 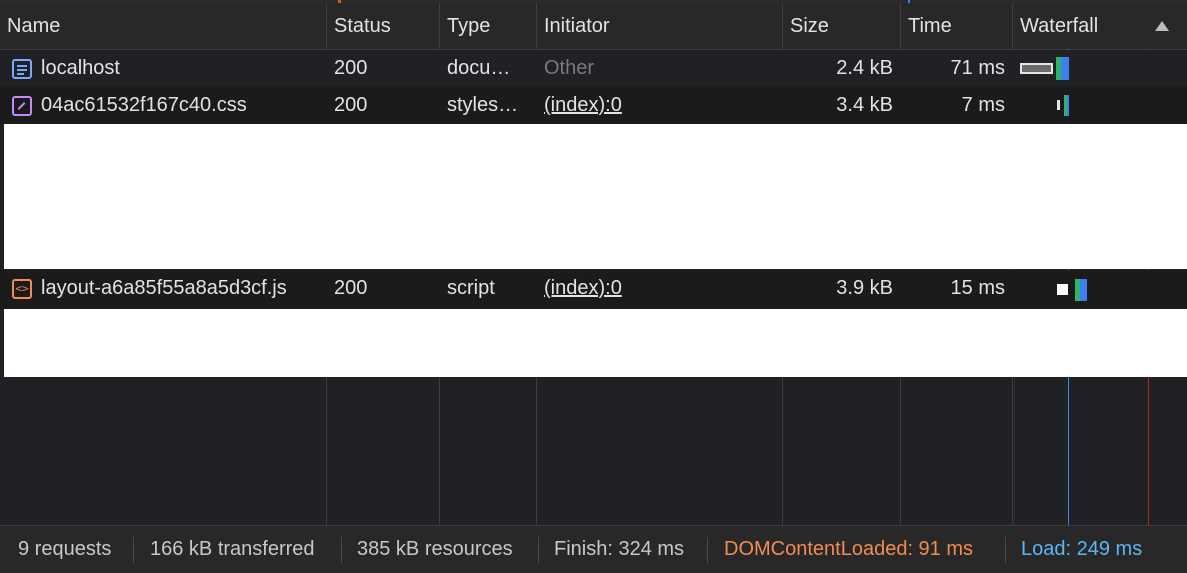 I want to click on script-icon: <>, so click(x=22, y=289).